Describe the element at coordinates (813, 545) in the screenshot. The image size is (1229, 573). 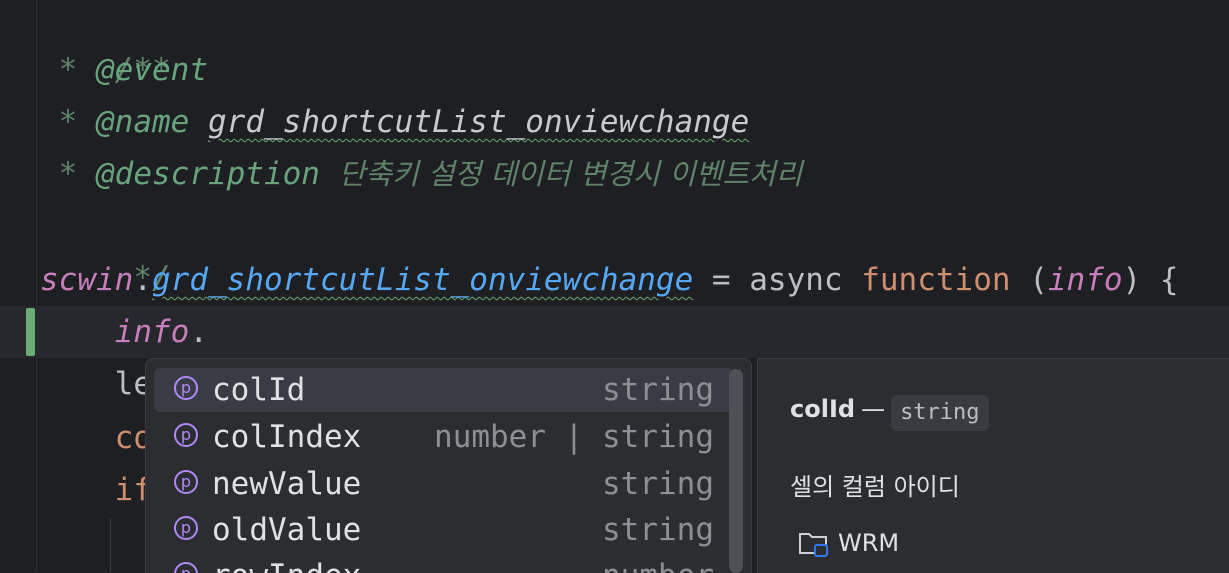
I see `module-folder-icon` at that location.